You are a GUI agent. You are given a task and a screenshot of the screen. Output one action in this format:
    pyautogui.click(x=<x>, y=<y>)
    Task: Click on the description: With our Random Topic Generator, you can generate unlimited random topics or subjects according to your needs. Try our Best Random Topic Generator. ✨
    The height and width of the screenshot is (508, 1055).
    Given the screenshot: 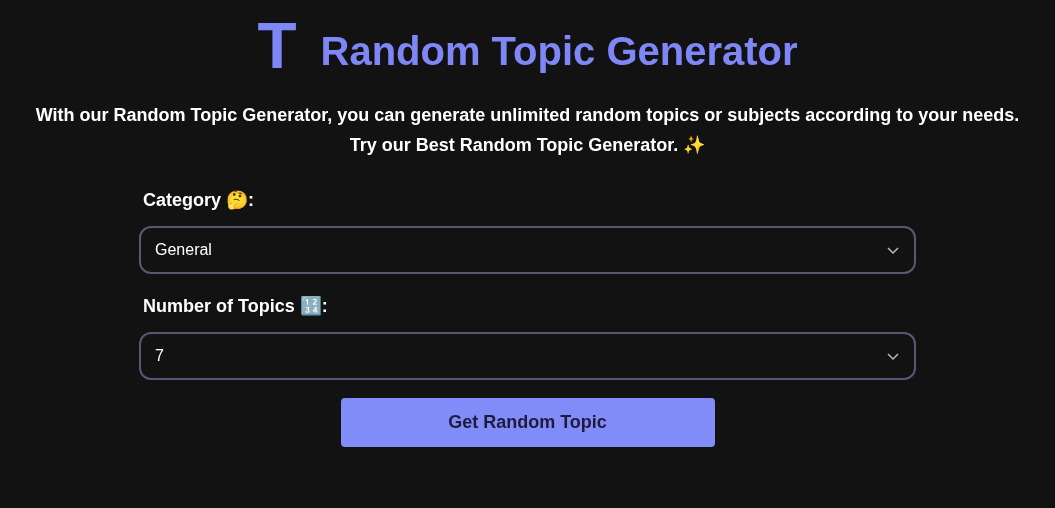 What is the action you would take?
    pyautogui.click(x=527, y=130)
    